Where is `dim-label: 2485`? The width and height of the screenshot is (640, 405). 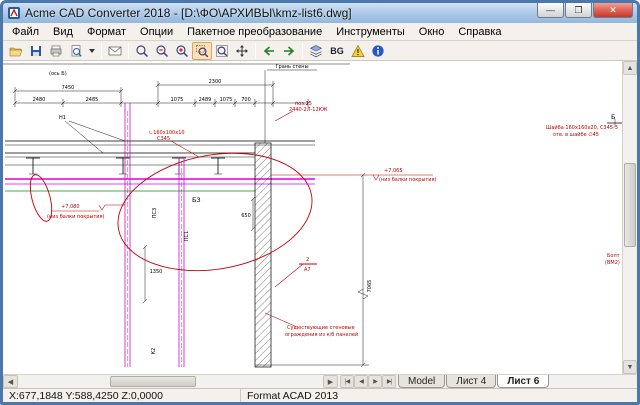
dim-label: 2485 is located at coordinates (92, 100).